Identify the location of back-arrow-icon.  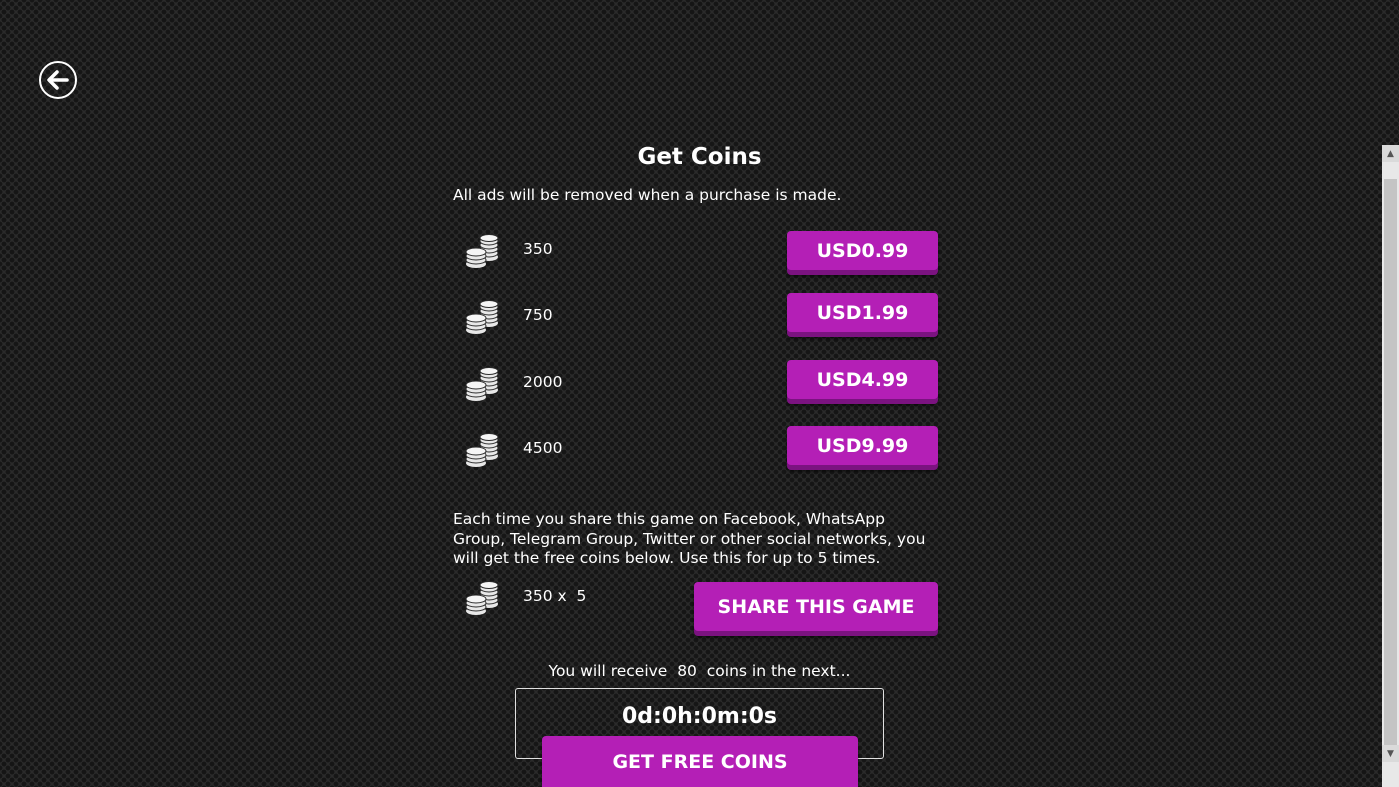
(58, 80).